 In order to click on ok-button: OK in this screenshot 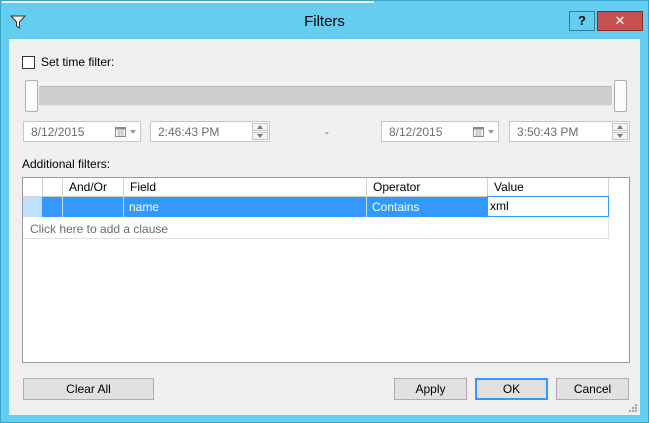, I will do `click(511, 389)`.